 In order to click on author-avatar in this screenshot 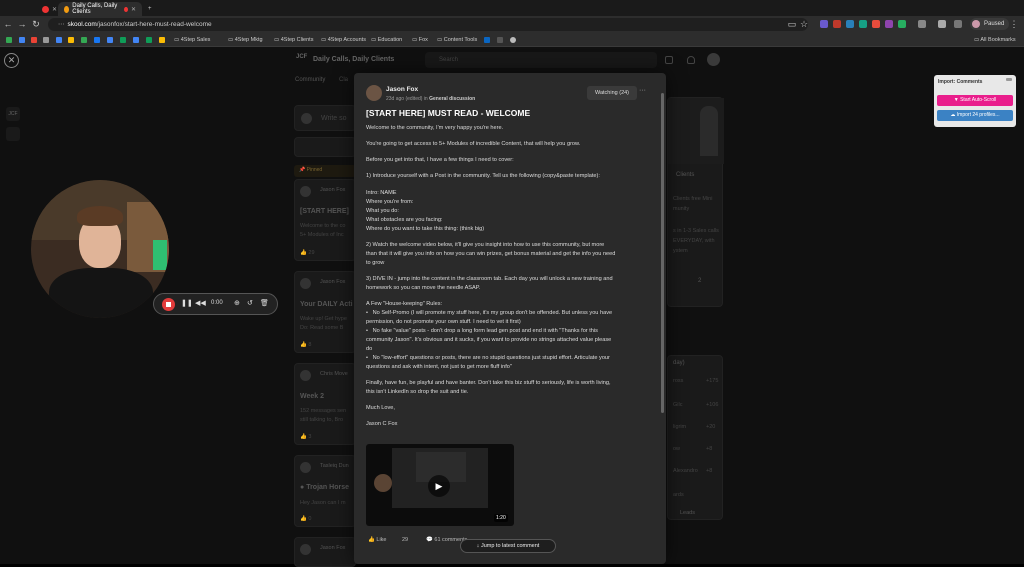, I will do `click(374, 93)`.